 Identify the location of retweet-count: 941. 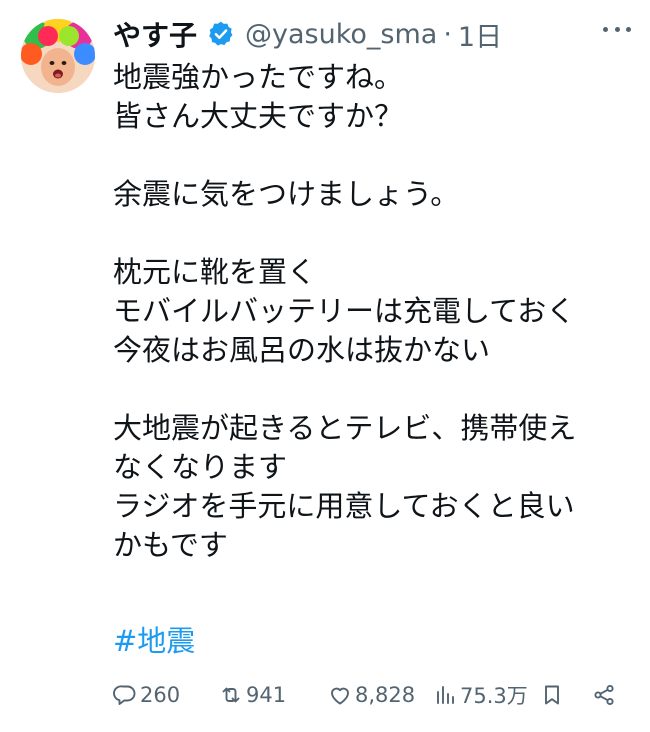
(266, 695).